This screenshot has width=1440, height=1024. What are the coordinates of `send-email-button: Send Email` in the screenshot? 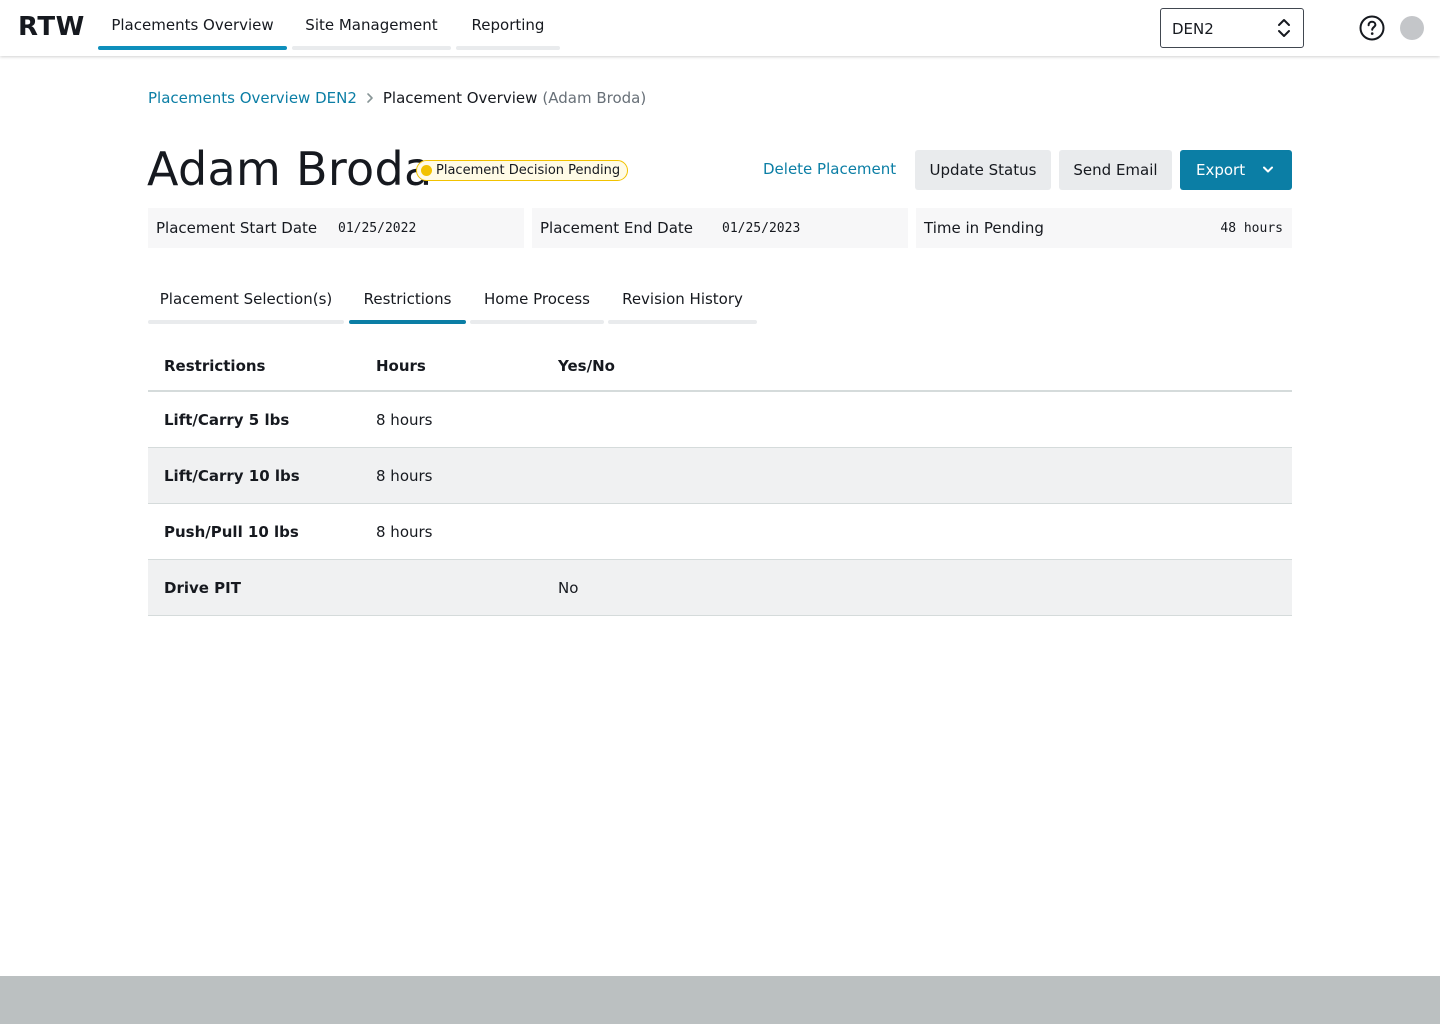 It's located at (1115, 170).